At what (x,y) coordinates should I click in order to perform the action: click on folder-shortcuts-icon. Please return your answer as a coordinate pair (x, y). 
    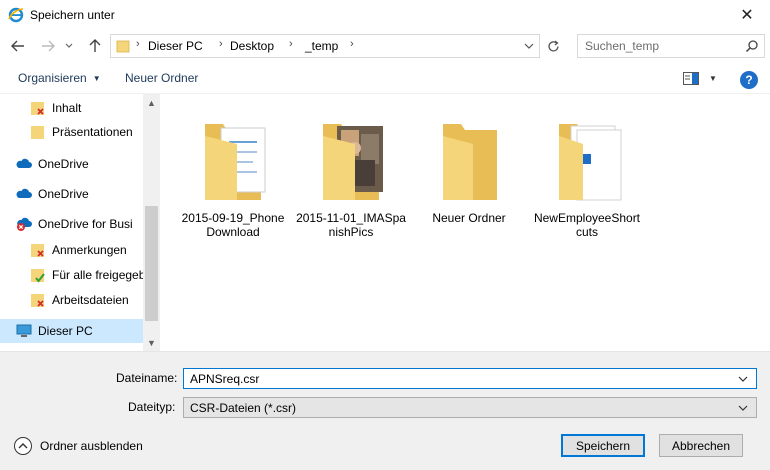
    Looking at the image, I should click on (590, 162).